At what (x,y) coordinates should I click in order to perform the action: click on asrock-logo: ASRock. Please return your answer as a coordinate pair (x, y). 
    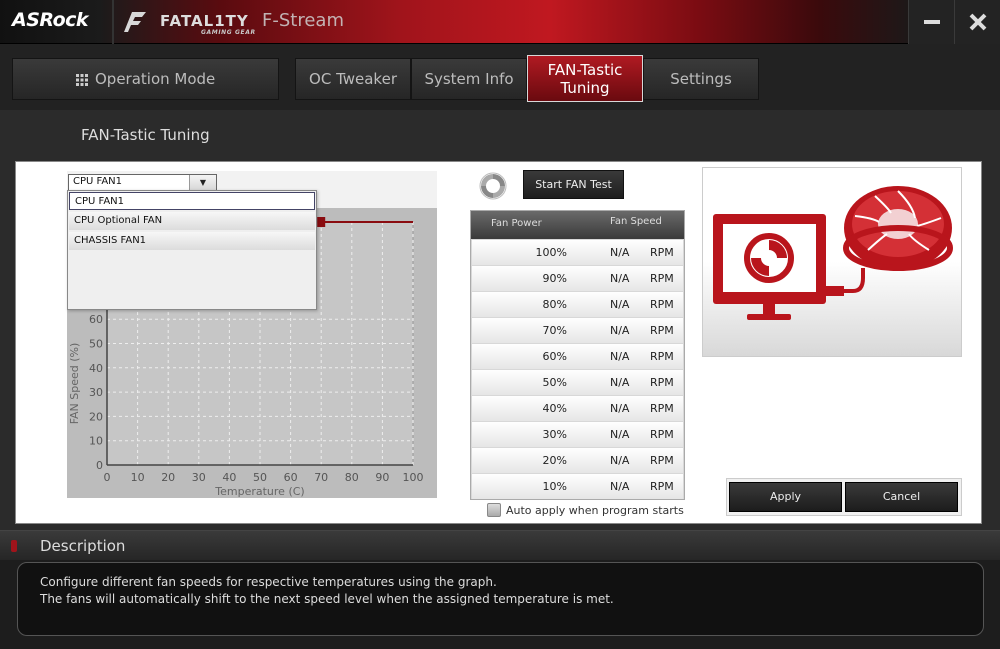
    Looking at the image, I should click on (50, 20).